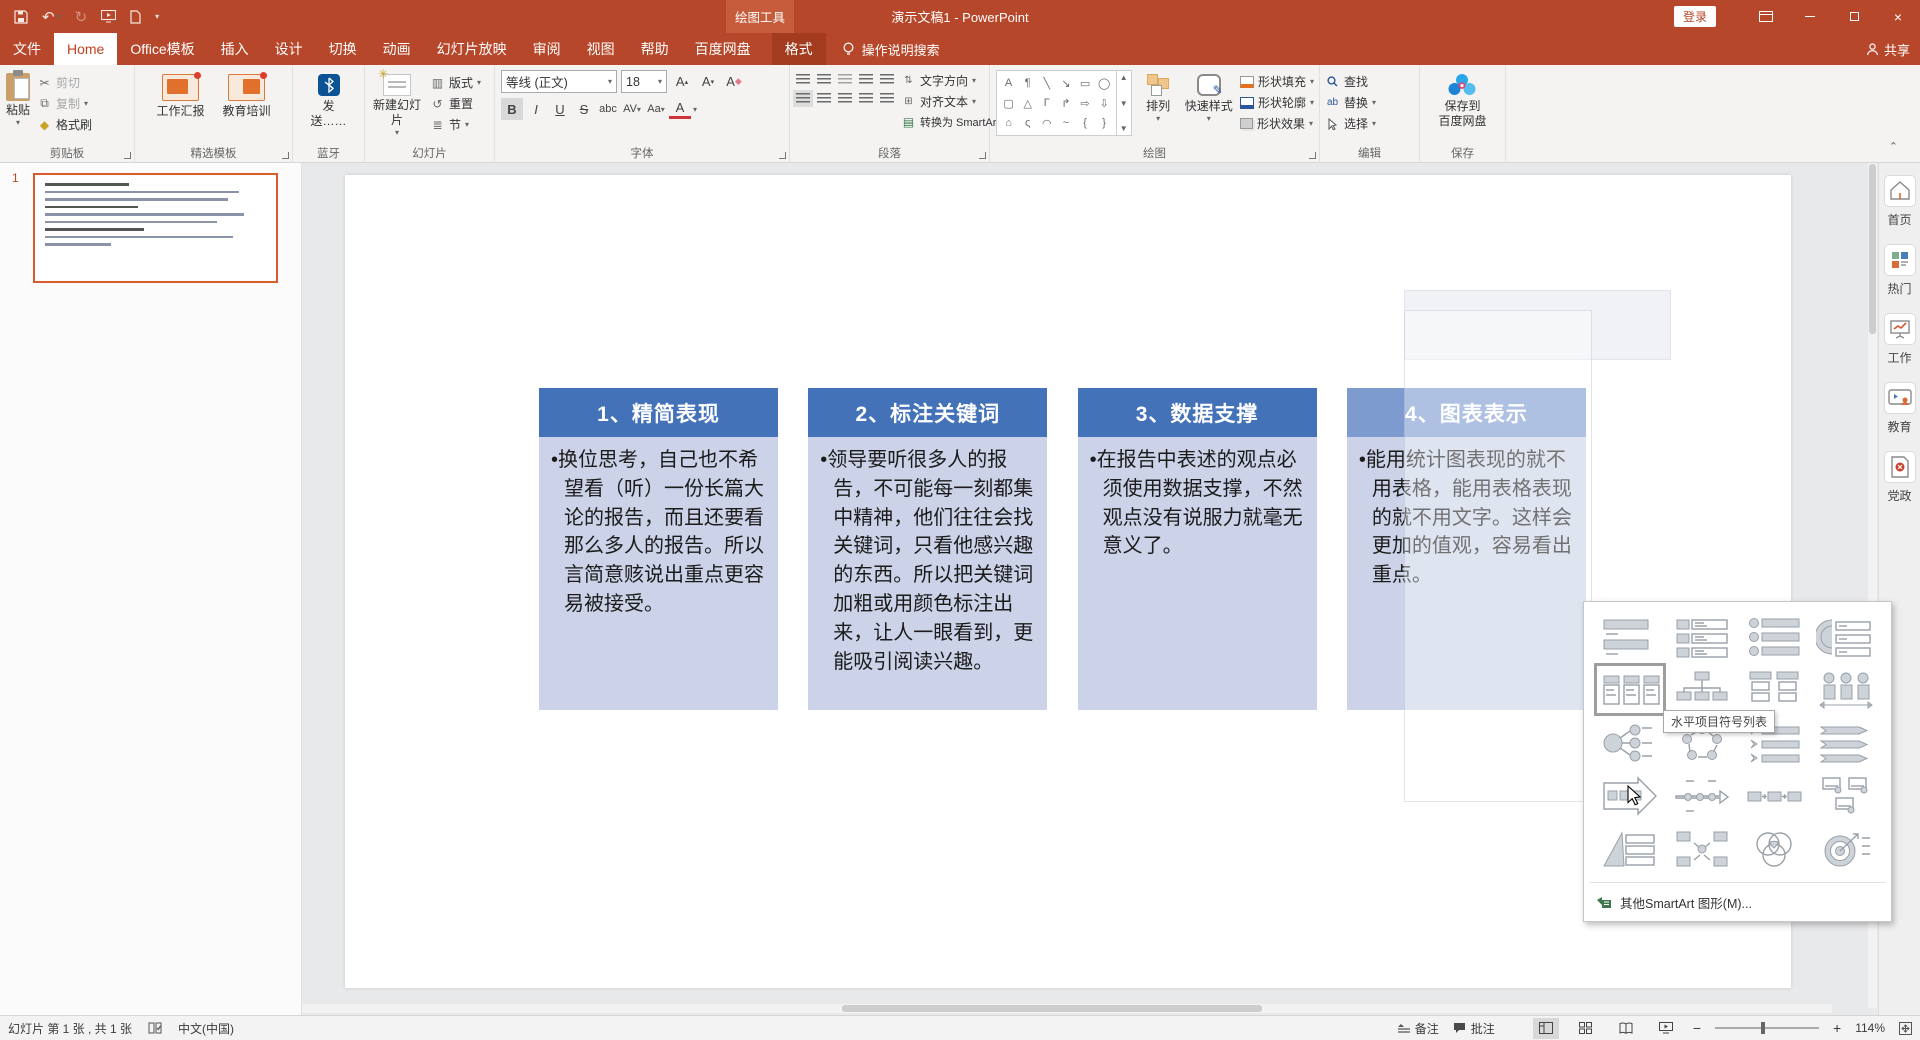 This screenshot has width=1920, height=1040. What do you see at coordinates (1047, 103) in the screenshot?
I see `shape-glyph: Γ` at bounding box center [1047, 103].